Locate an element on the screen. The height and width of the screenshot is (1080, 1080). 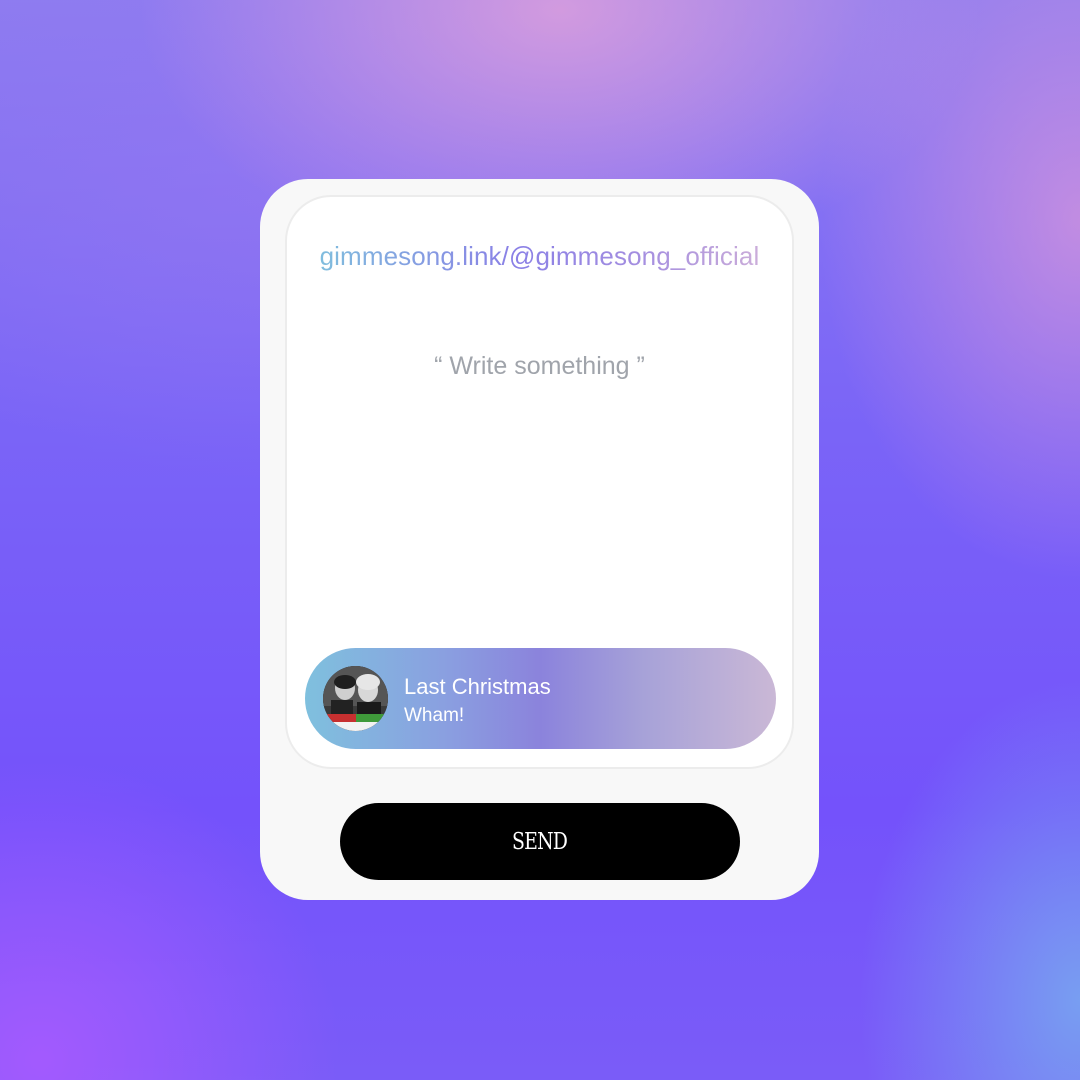
send-button: SEND is located at coordinates (540, 841).